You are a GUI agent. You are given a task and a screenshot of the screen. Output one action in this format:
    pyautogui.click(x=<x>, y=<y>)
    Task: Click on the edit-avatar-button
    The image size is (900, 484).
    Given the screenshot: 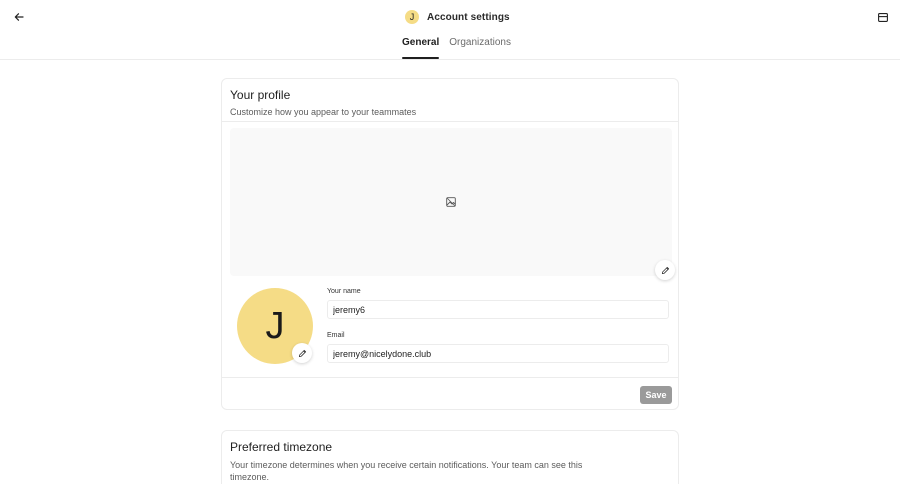 What is the action you would take?
    pyautogui.click(x=302, y=353)
    